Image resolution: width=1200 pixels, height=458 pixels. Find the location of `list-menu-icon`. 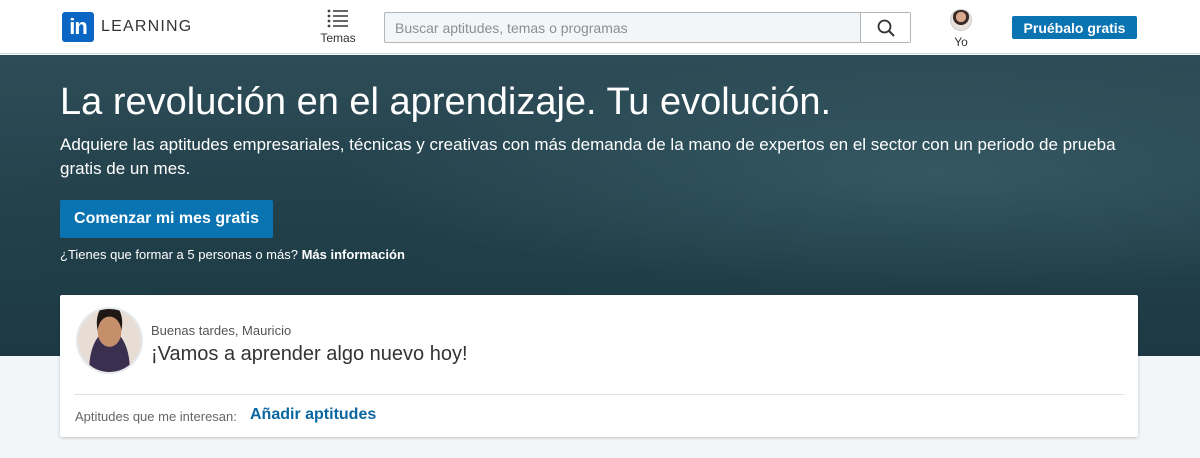

list-menu-icon is located at coordinates (337, 18).